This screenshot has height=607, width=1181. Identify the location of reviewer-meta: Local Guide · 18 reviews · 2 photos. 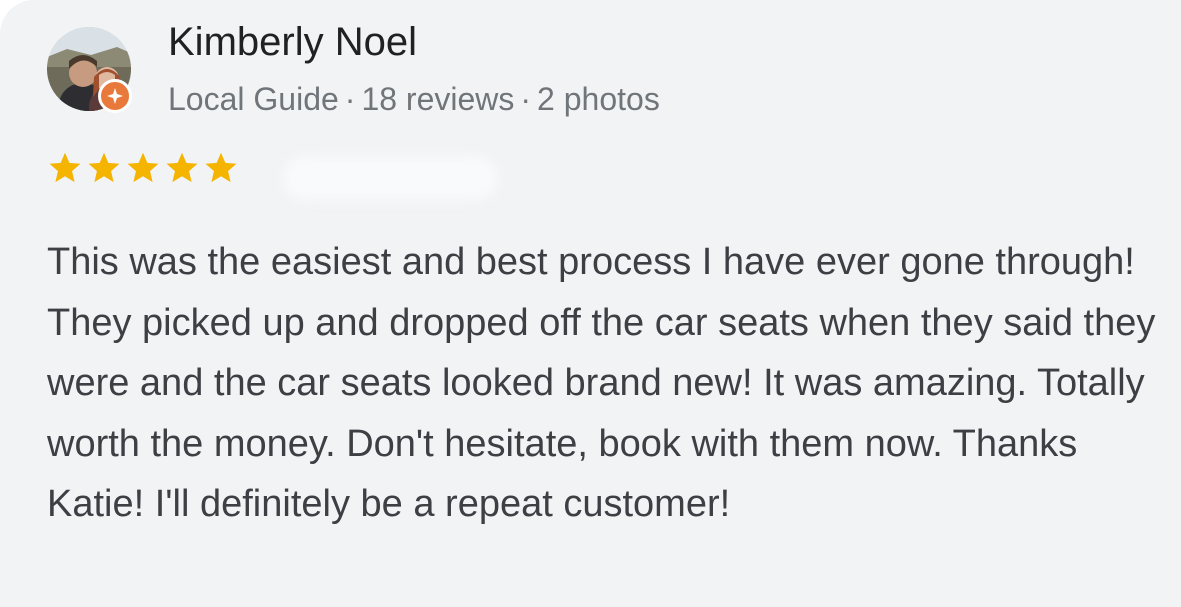
(414, 99).